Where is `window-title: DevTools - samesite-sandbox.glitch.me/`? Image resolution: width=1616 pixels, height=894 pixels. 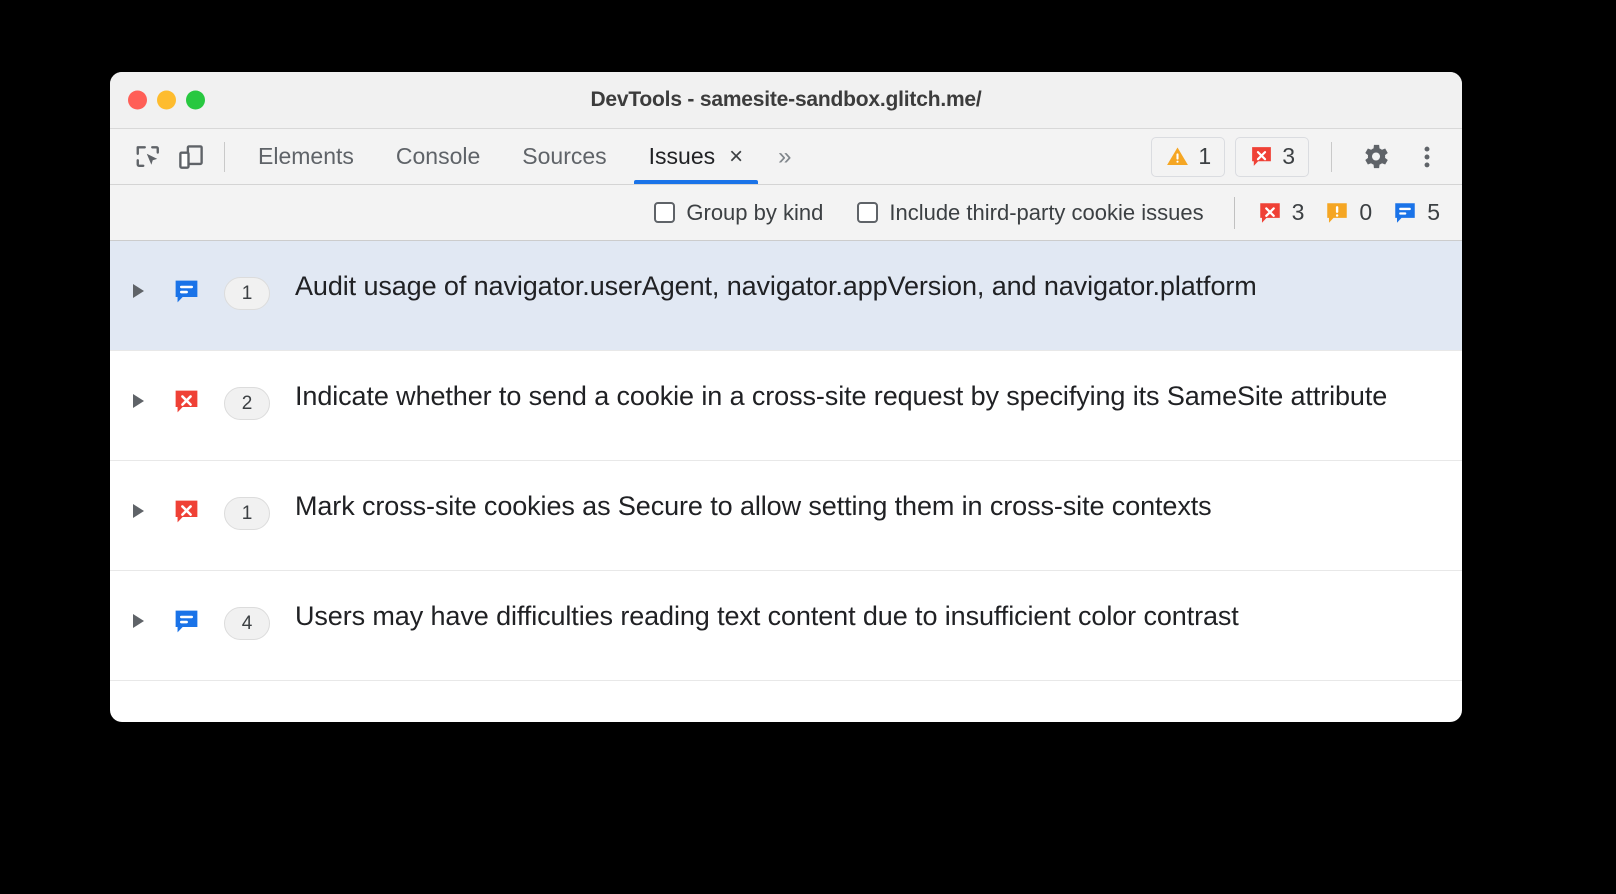
window-title: DevTools - samesite-sandbox.glitch.me/ is located at coordinates (786, 99).